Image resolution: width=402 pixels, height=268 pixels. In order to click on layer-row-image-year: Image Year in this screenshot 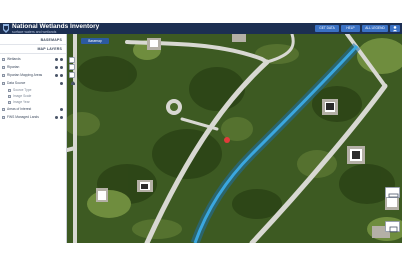, I will do `click(33, 103)`.